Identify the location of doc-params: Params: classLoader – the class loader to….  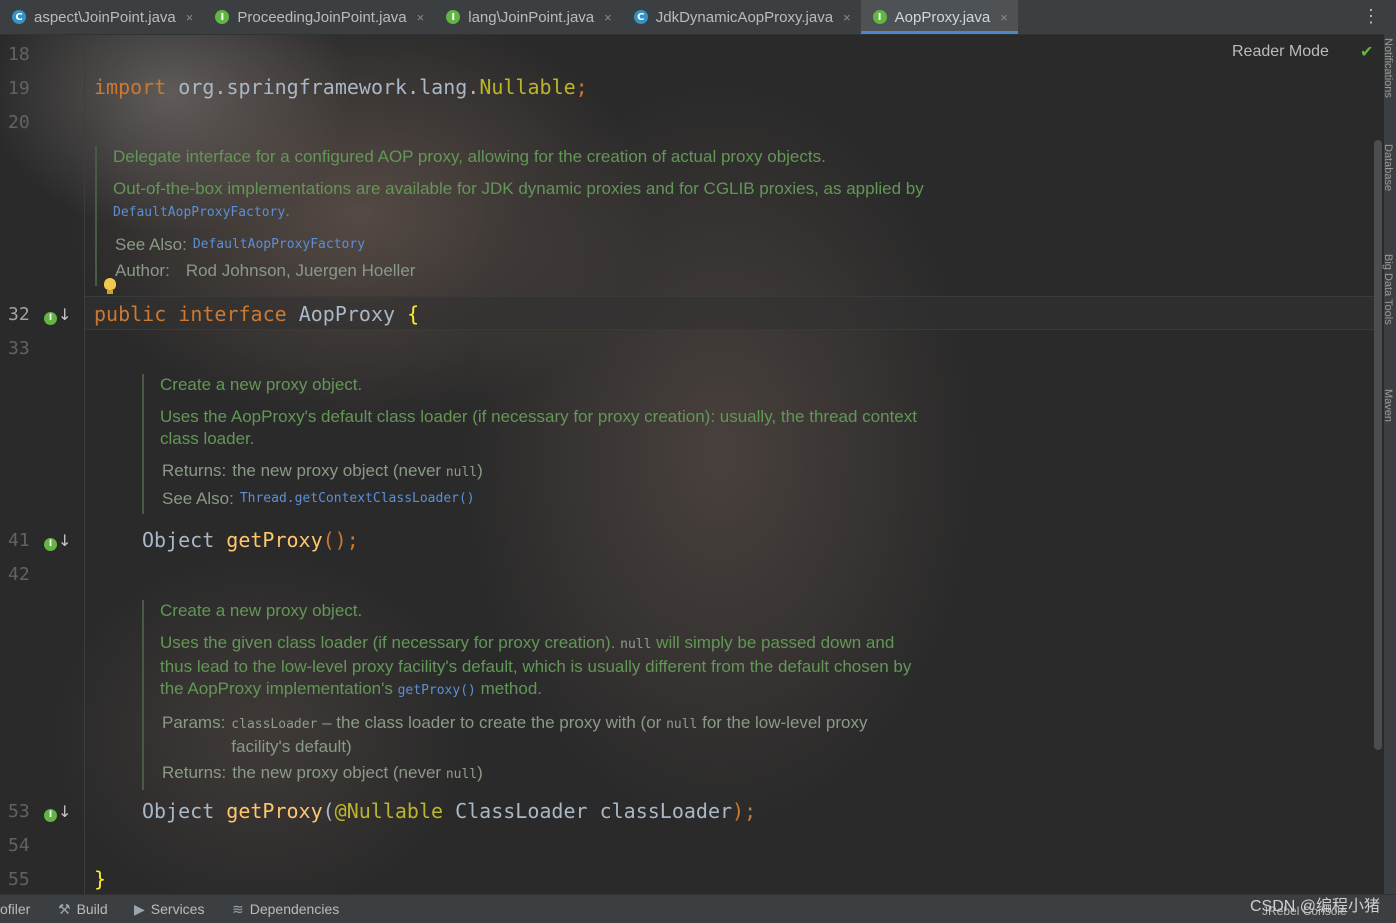
(515, 734).